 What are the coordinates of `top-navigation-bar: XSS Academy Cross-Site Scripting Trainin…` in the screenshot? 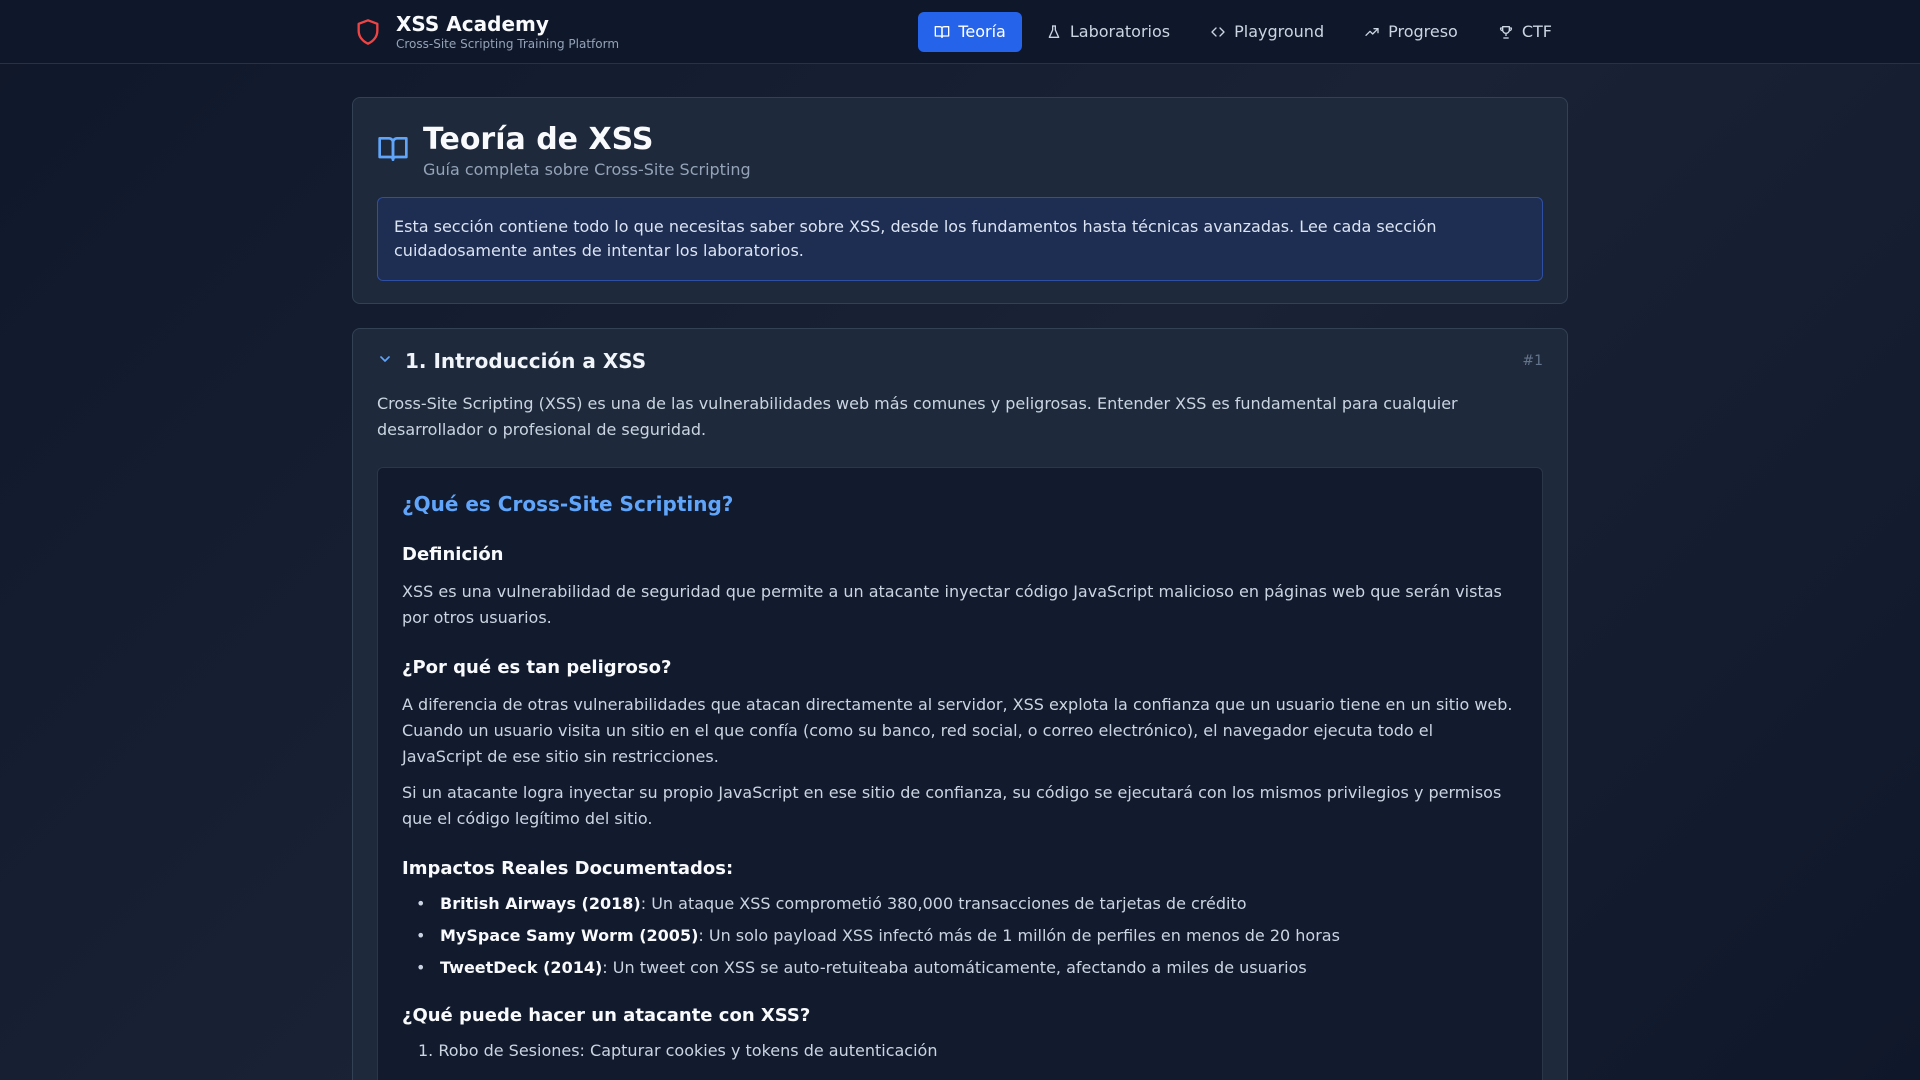 It's located at (960, 32).